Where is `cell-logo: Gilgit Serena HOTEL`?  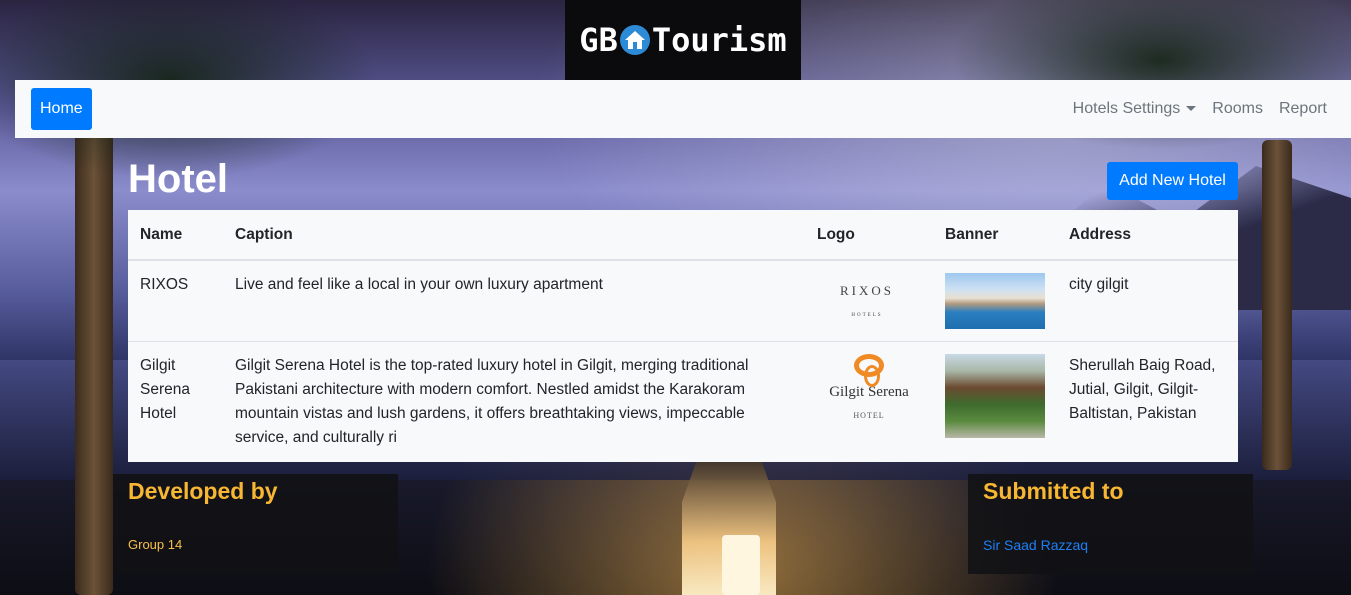 cell-logo: Gilgit Serena HOTEL is located at coordinates (869, 401).